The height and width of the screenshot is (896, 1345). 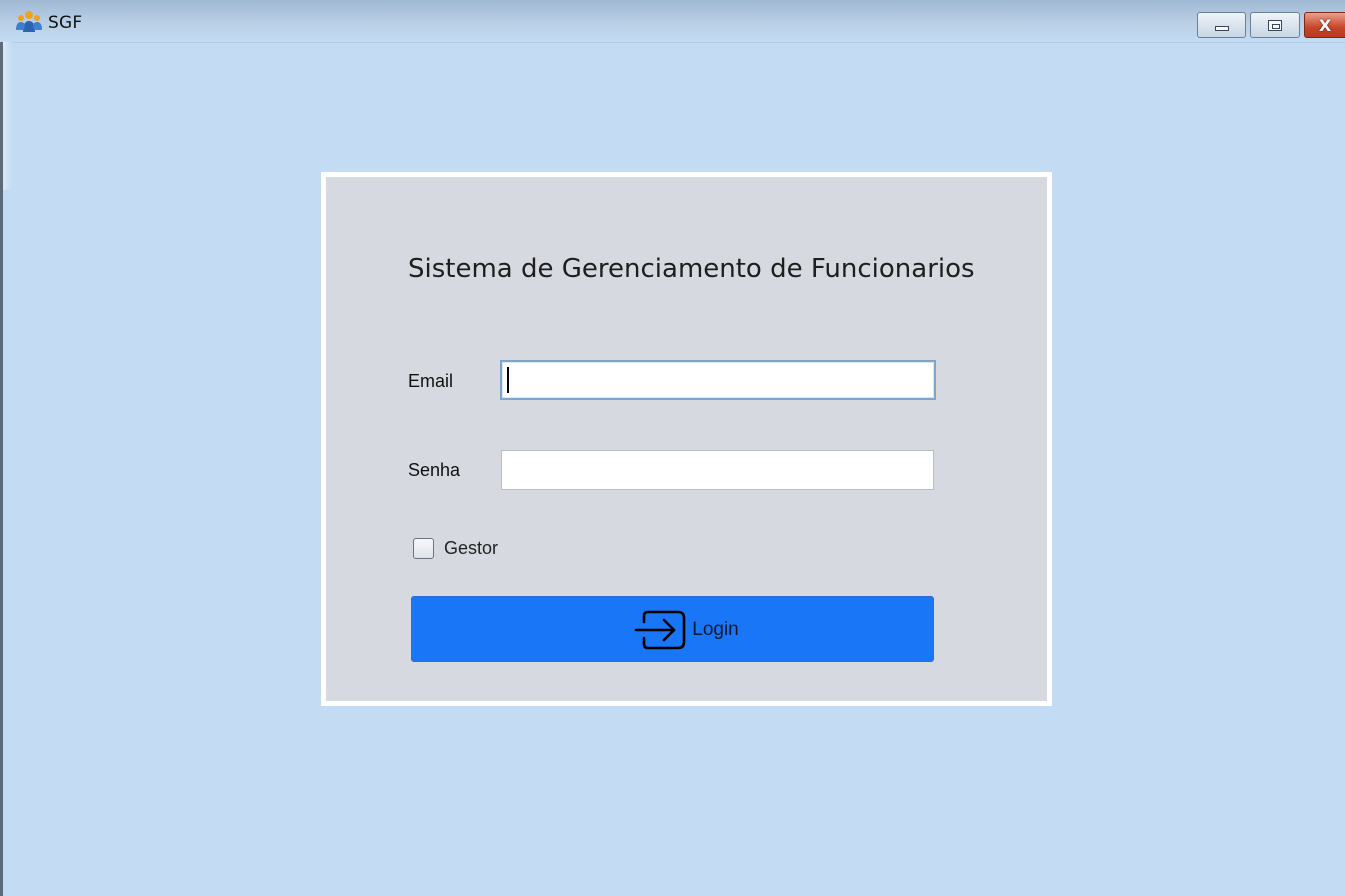 I want to click on title-bar: SGF X, so click(x=672, y=21).